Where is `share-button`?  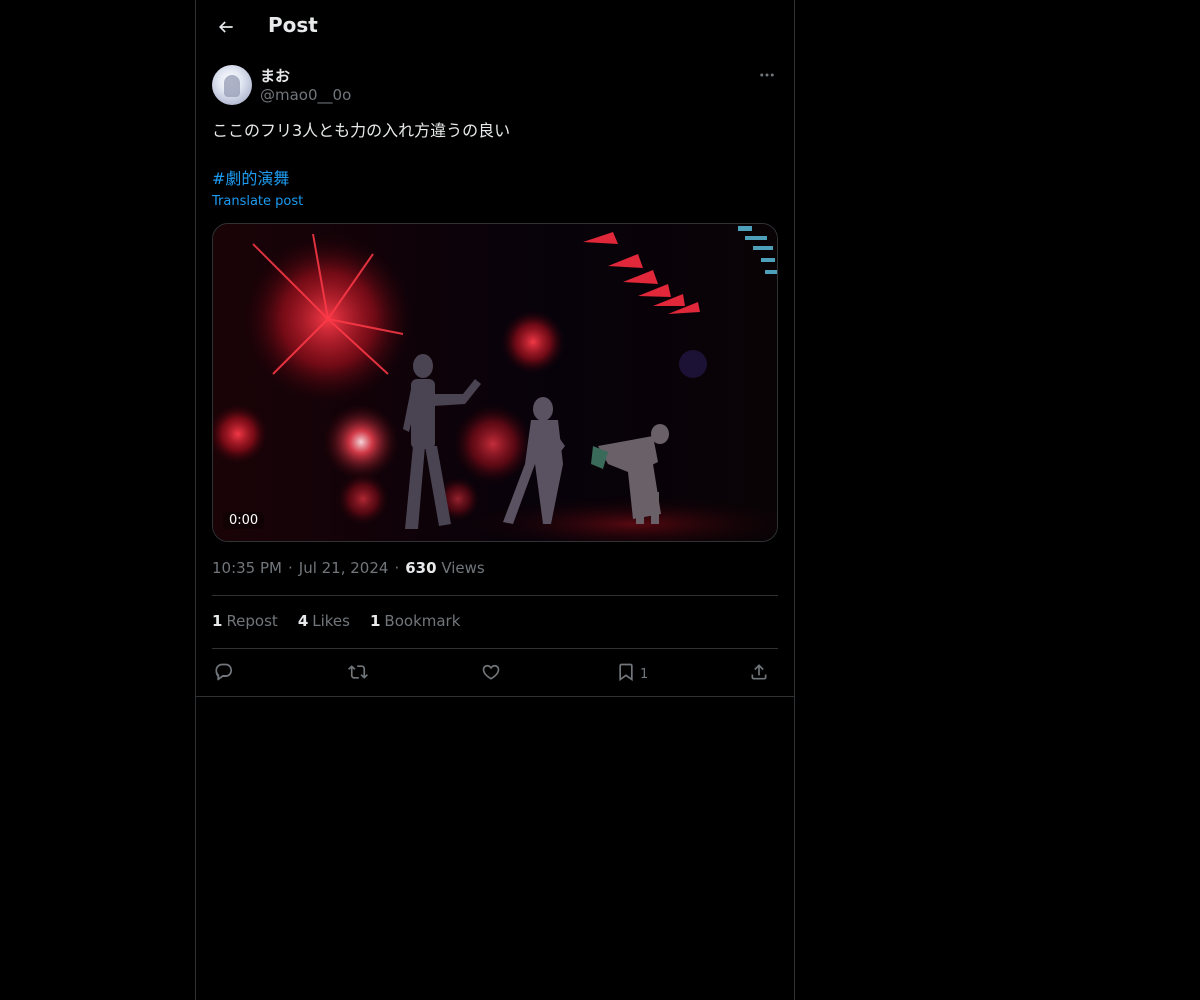
share-button is located at coordinates (759, 672).